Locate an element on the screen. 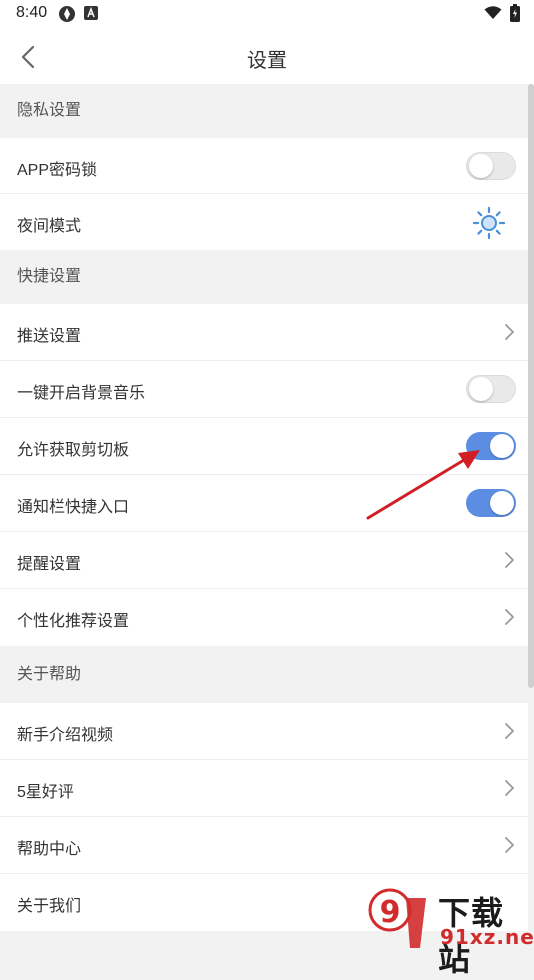  app-lock-toggle is located at coordinates (491, 166).